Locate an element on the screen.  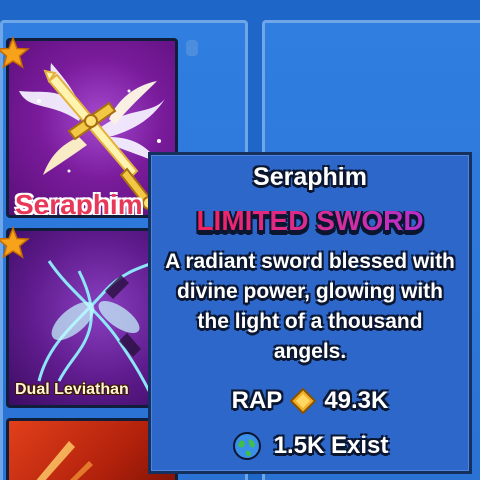
rap-row: RAP 49.3K is located at coordinates (310, 401).